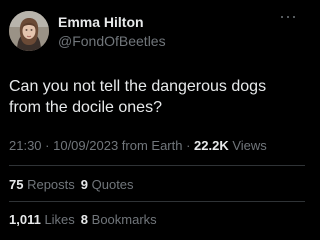 This screenshot has width=320, height=240. I want to click on avatar-photo-icon, so click(29, 31).